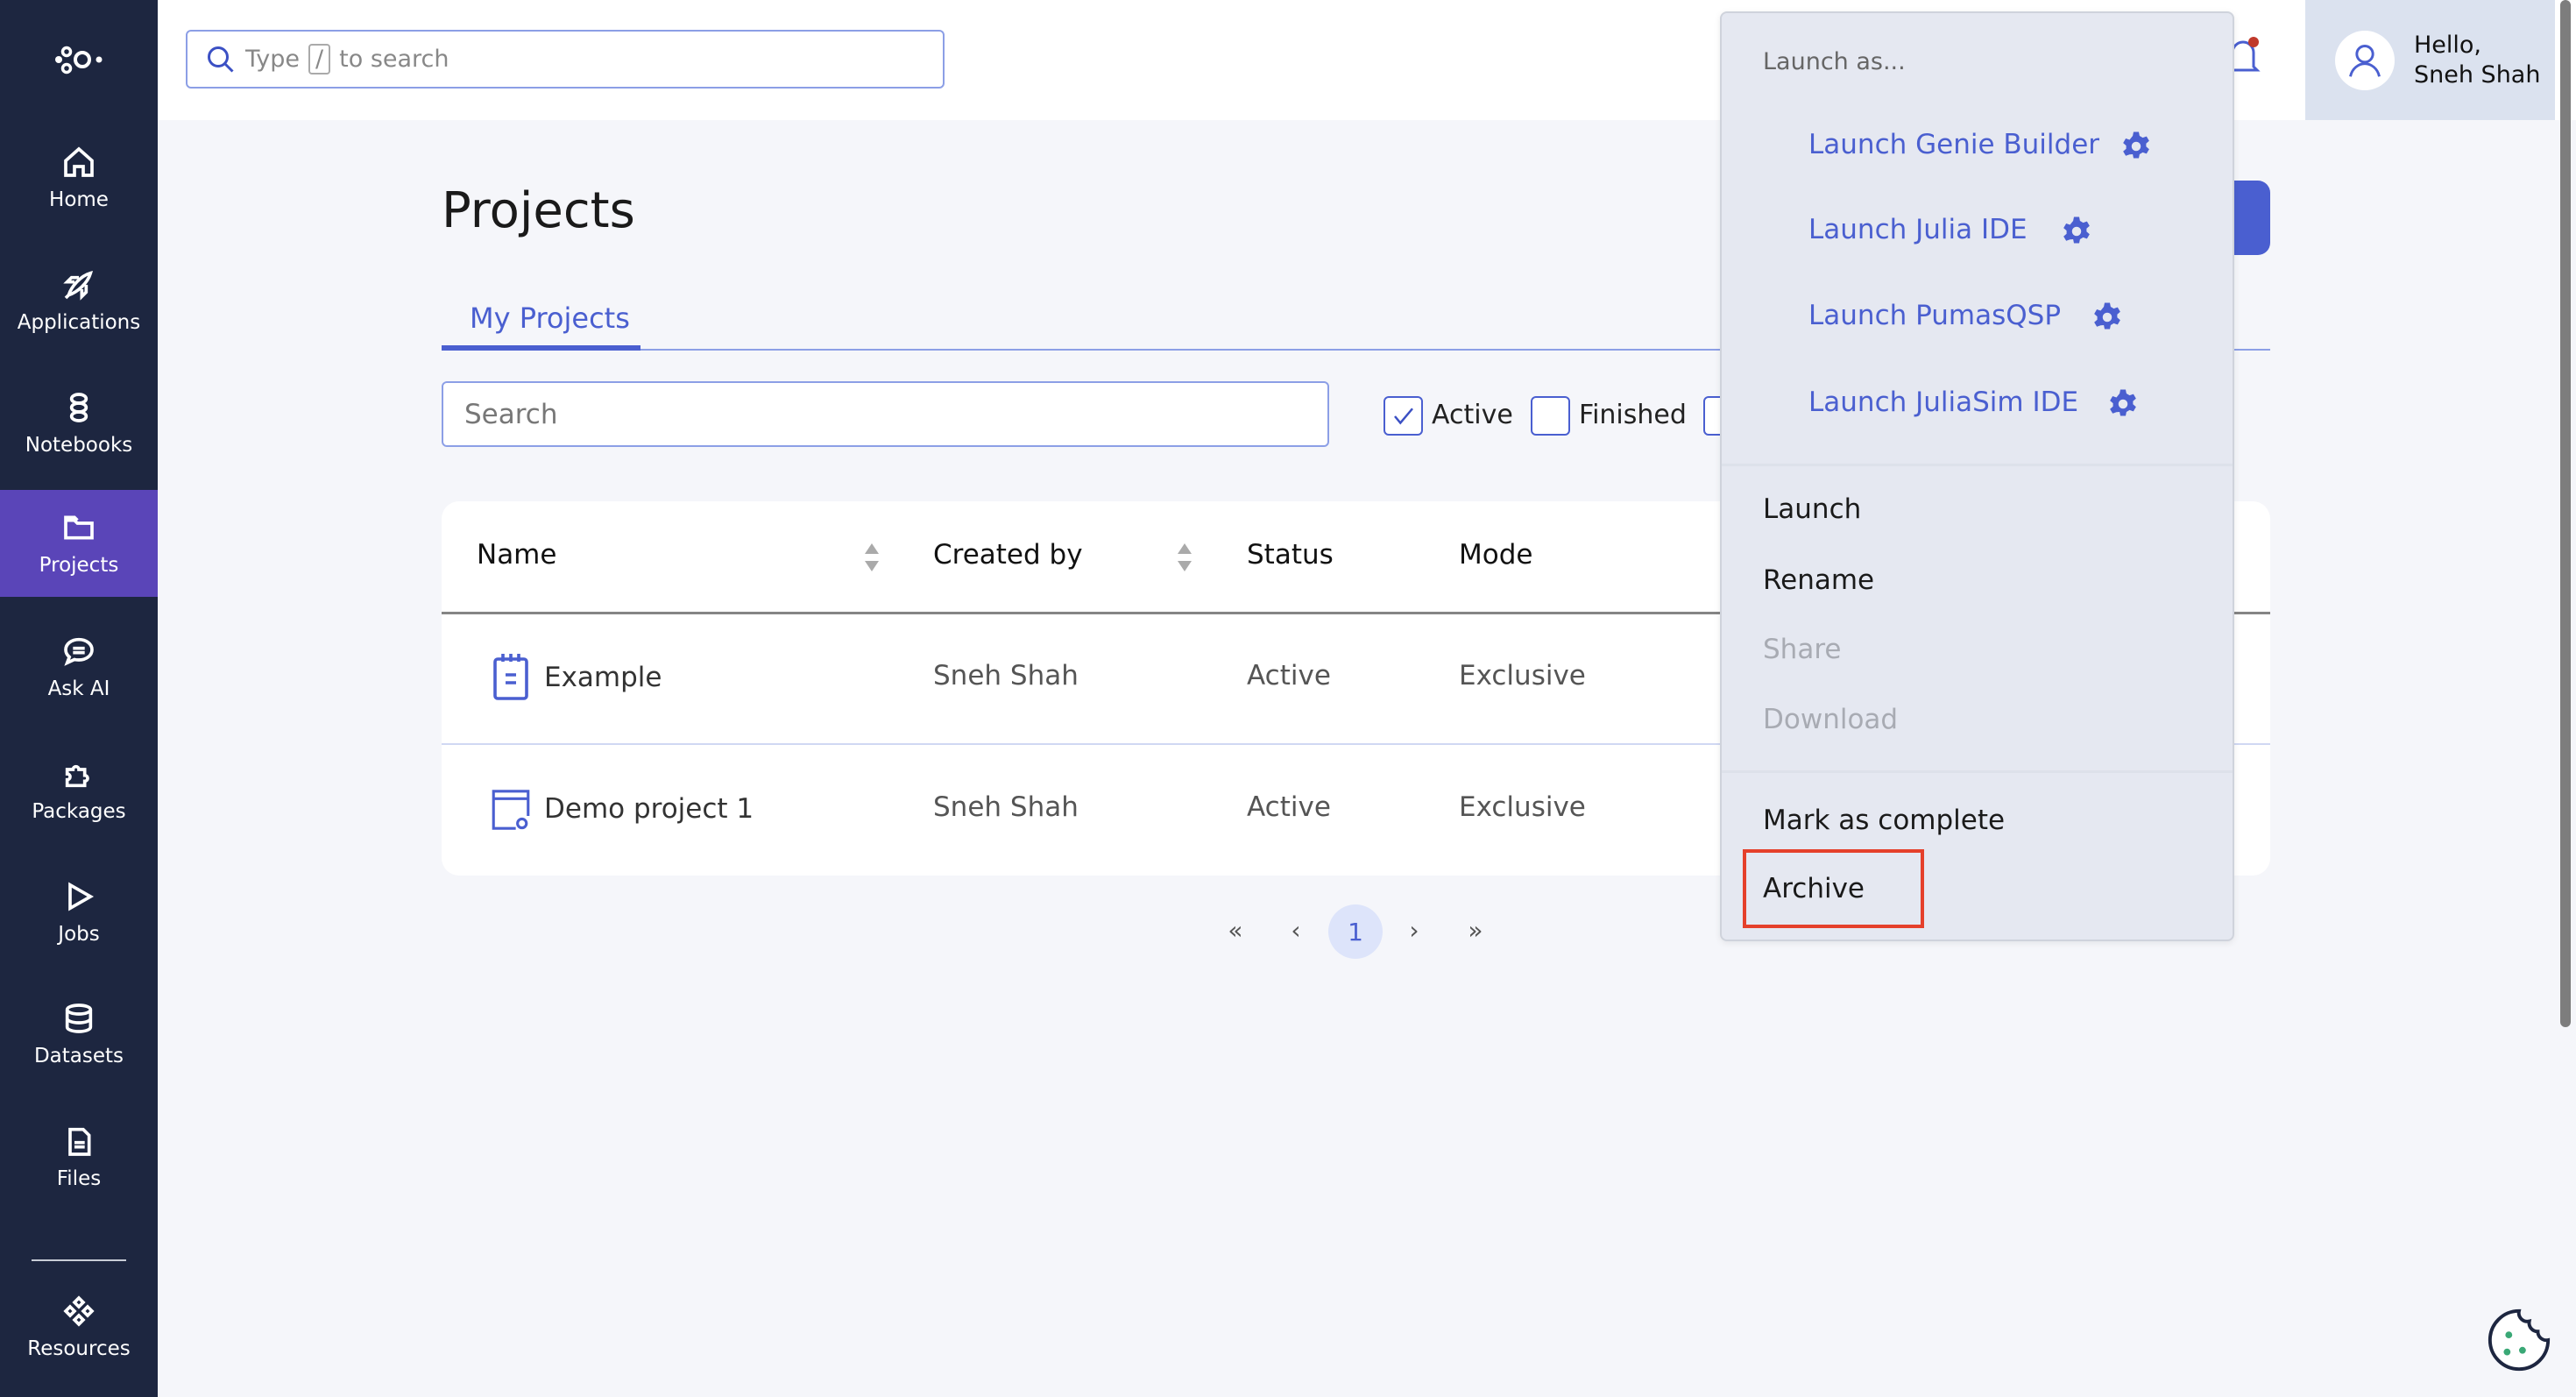  What do you see at coordinates (1884, 821) in the screenshot?
I see `menu-item-mark-as-complete: Mark as complete` at bounding box center [1884, 821].